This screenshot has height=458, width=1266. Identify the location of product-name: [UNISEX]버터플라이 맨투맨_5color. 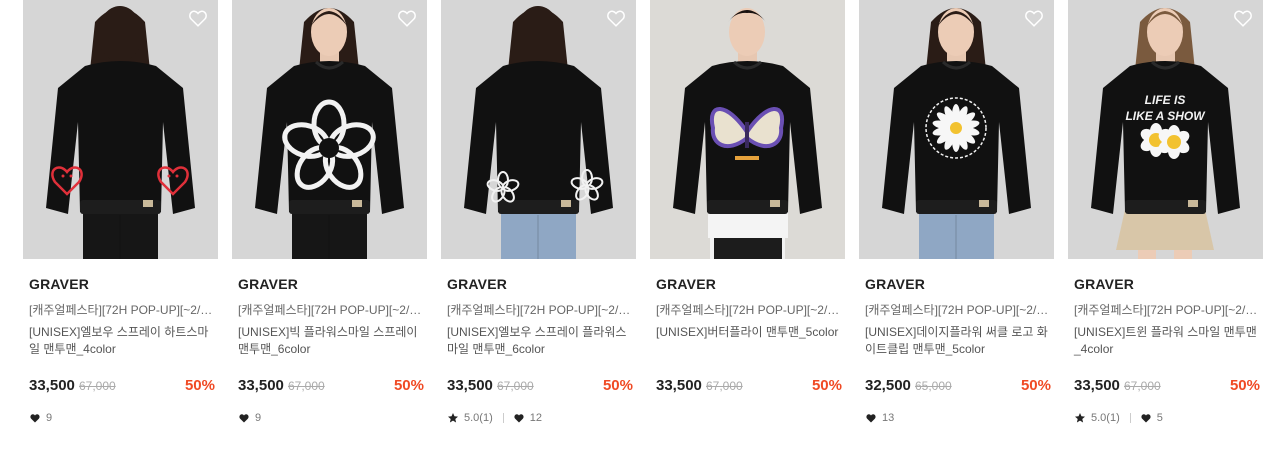
(749, 332).